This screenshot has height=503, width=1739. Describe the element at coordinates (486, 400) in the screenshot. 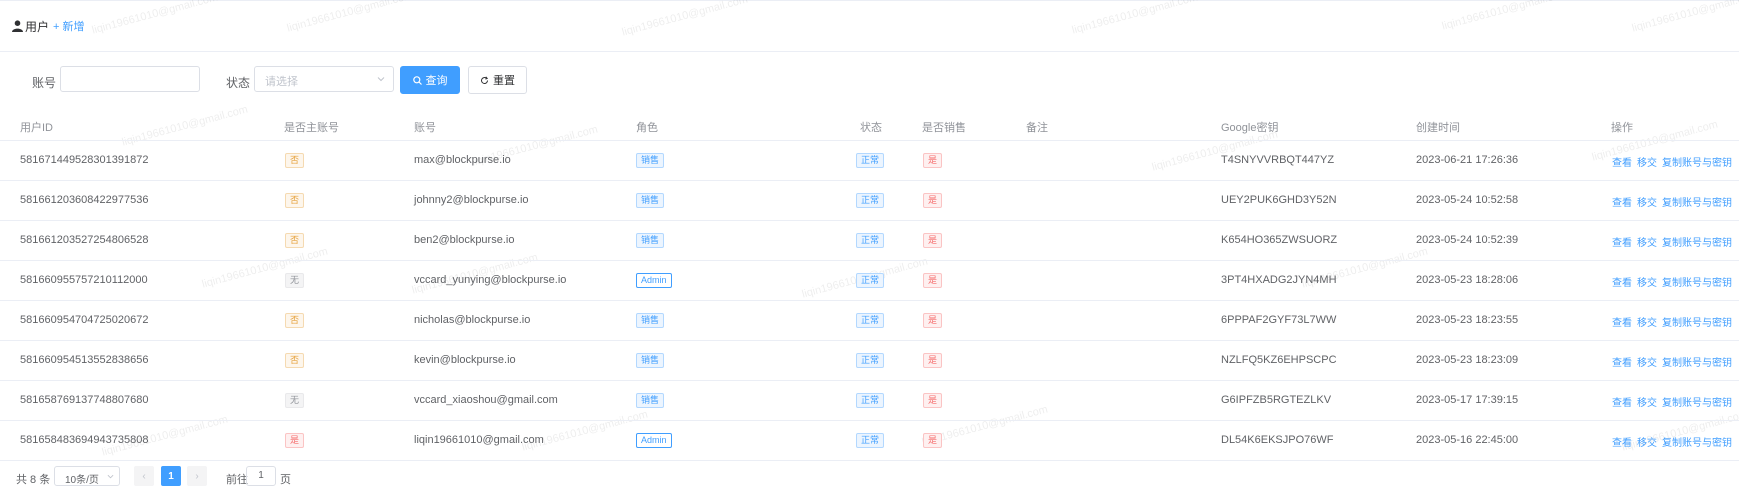

I see `account-cell: vccard_xiaoshou@gmail.com` at that location.